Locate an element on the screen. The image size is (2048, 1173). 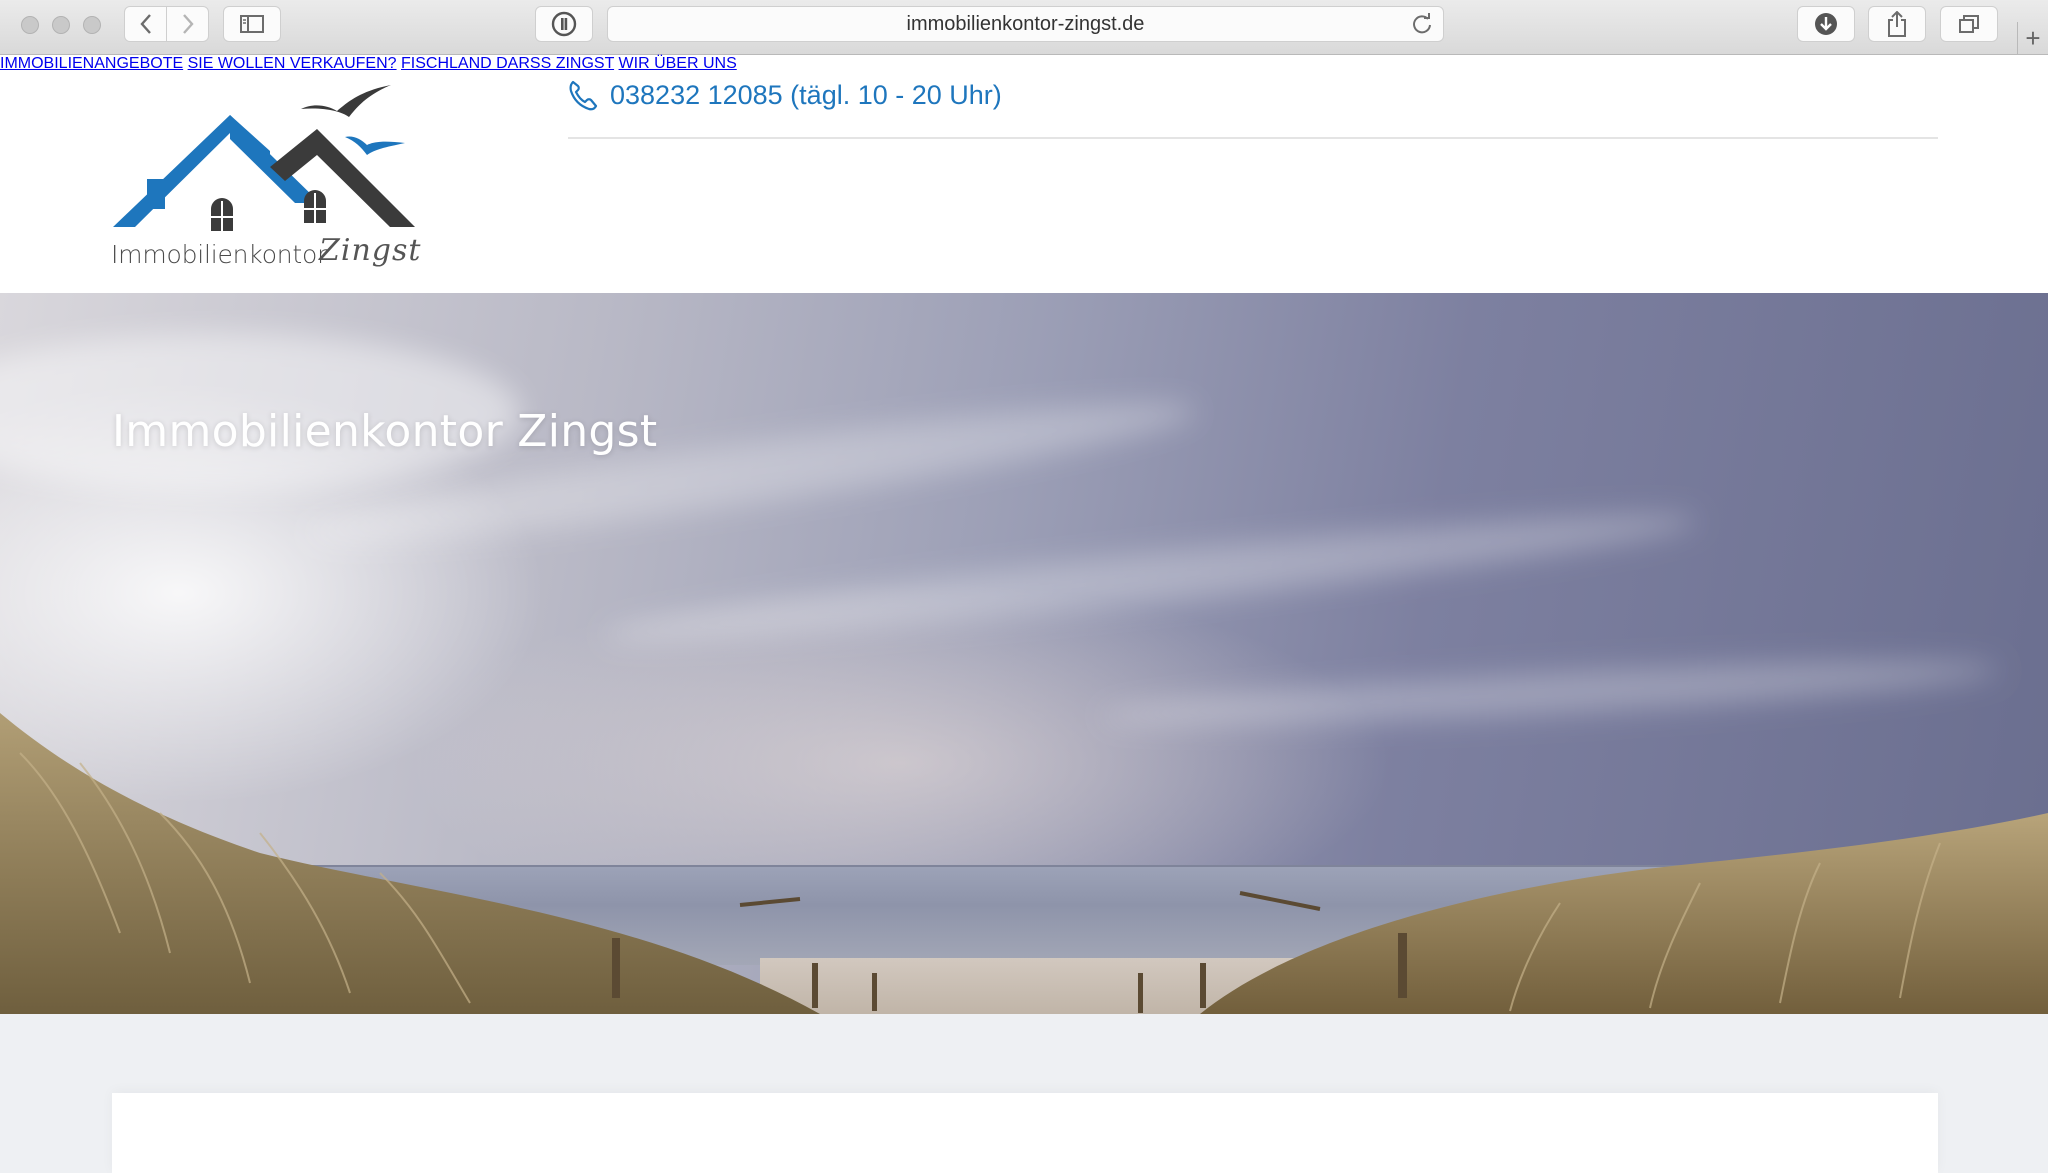
logo-wordmark: Immobilienkontor is located at coordinates (219, 254).